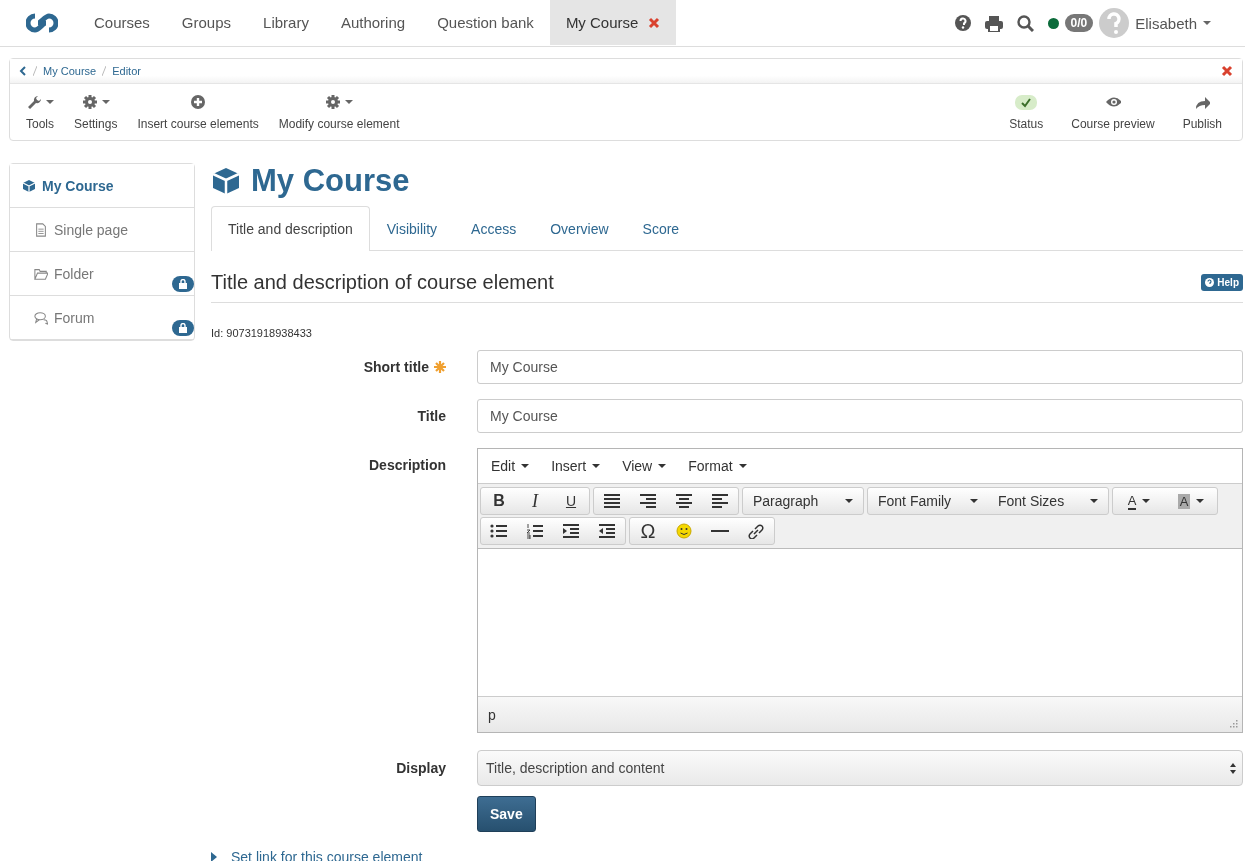  What do you see at coordinates (214, 856) in the screenshot?
I see `expand-icon` at bounding box center [214, 856].